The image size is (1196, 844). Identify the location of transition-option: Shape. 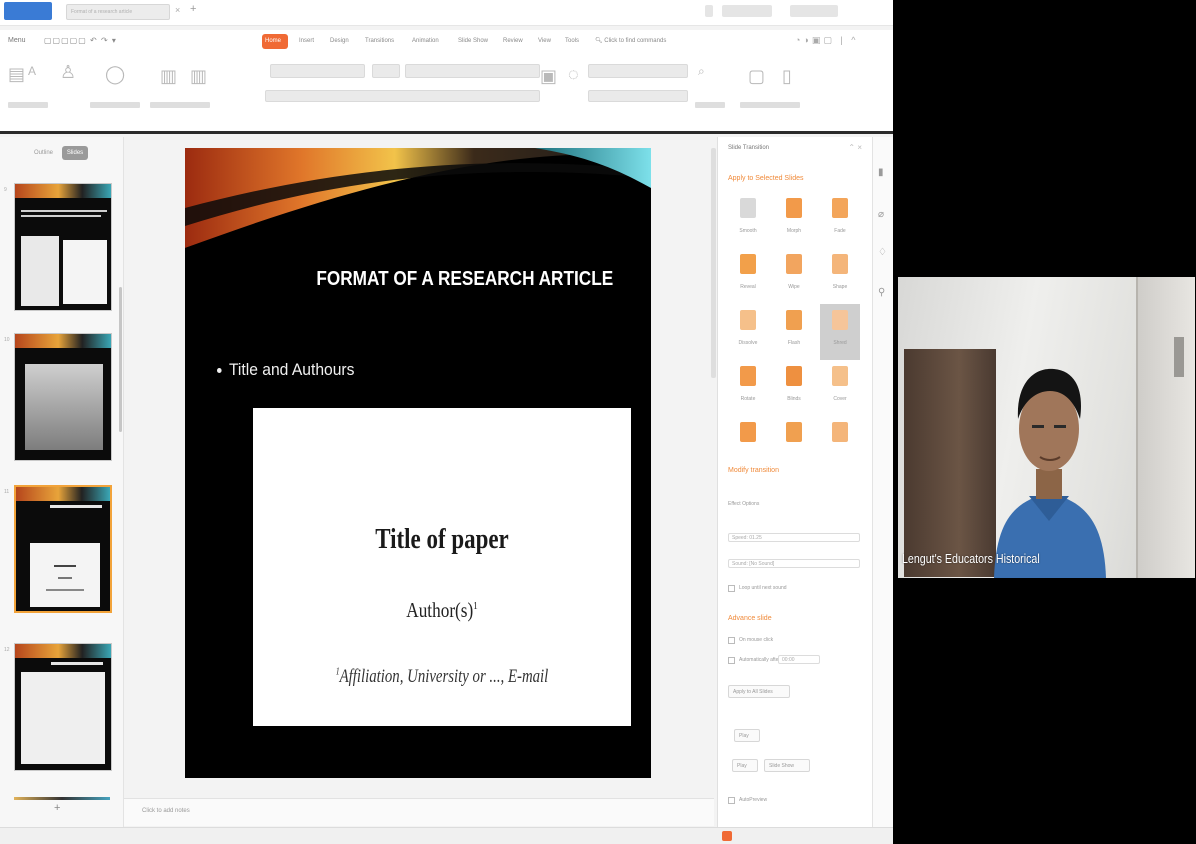
(840, 276).